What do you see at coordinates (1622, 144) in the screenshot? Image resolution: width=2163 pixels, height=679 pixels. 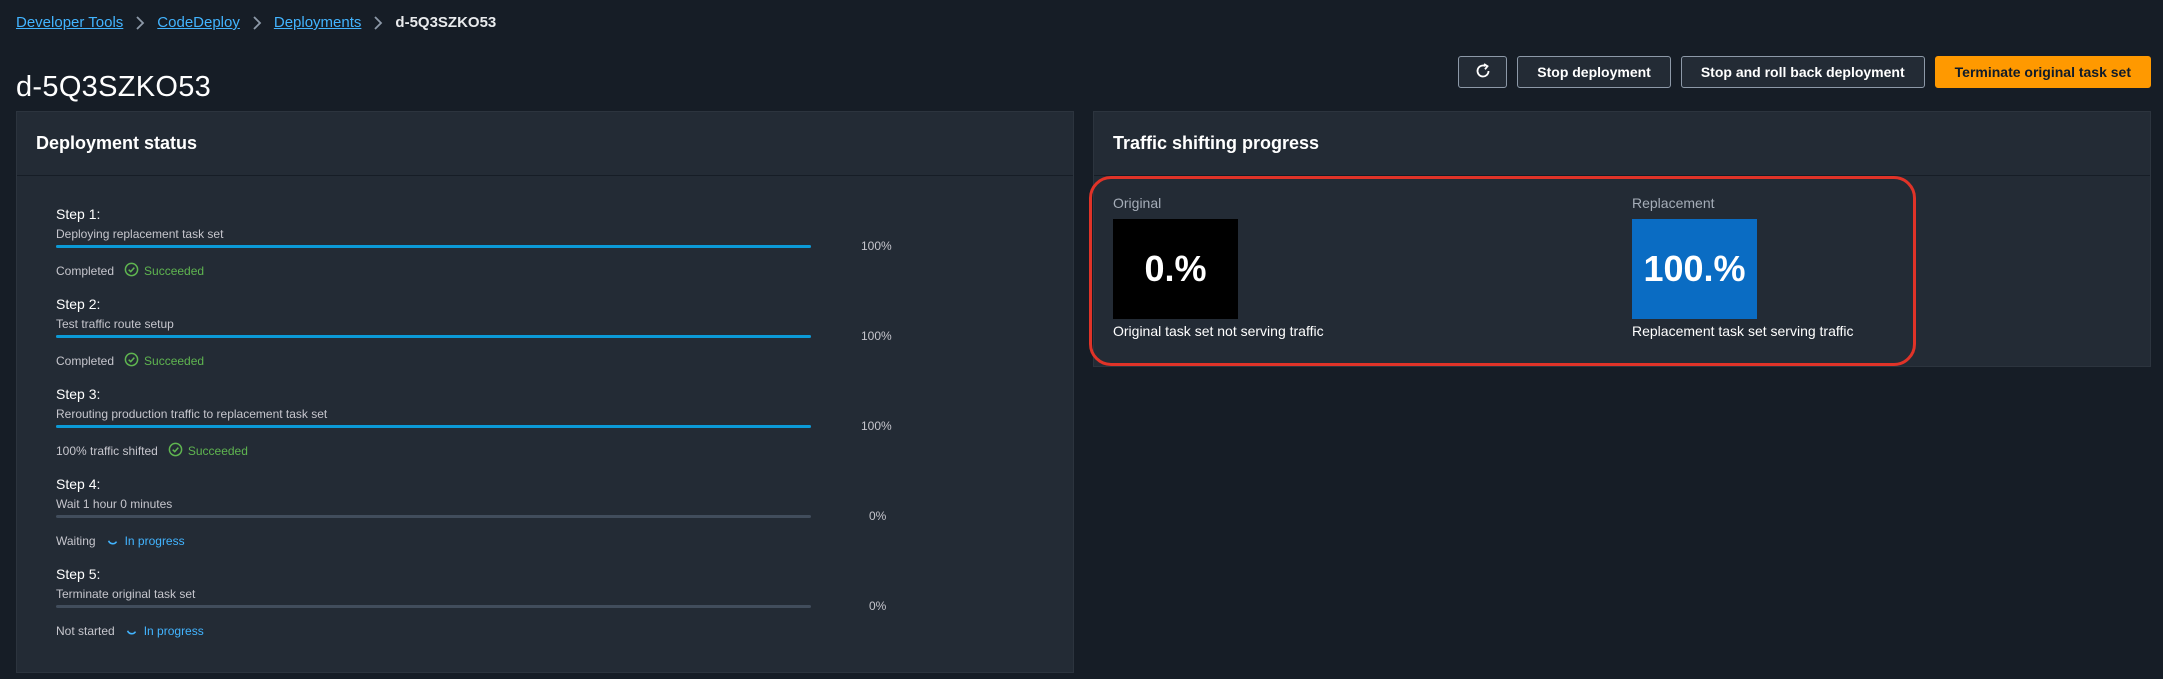 I see `traffic-shifting-header: Traffic shifting progress` at bounding box center [1622, 144].